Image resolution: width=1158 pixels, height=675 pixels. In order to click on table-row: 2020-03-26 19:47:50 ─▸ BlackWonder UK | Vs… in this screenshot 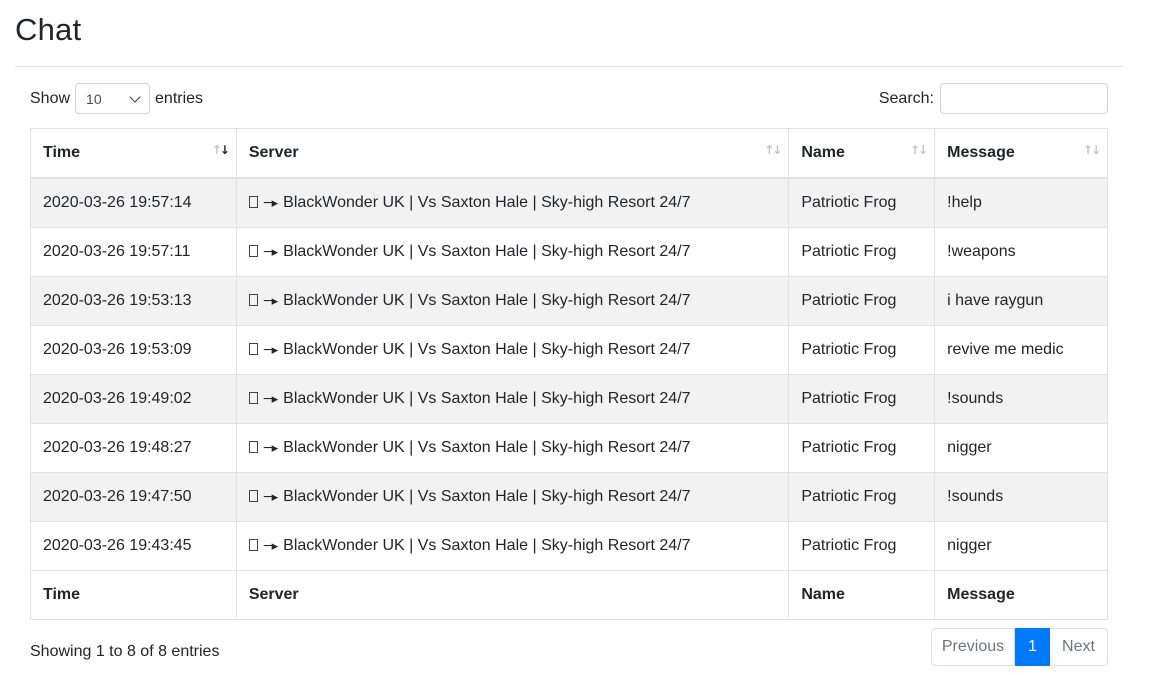, I will do `click(569, 497)`.